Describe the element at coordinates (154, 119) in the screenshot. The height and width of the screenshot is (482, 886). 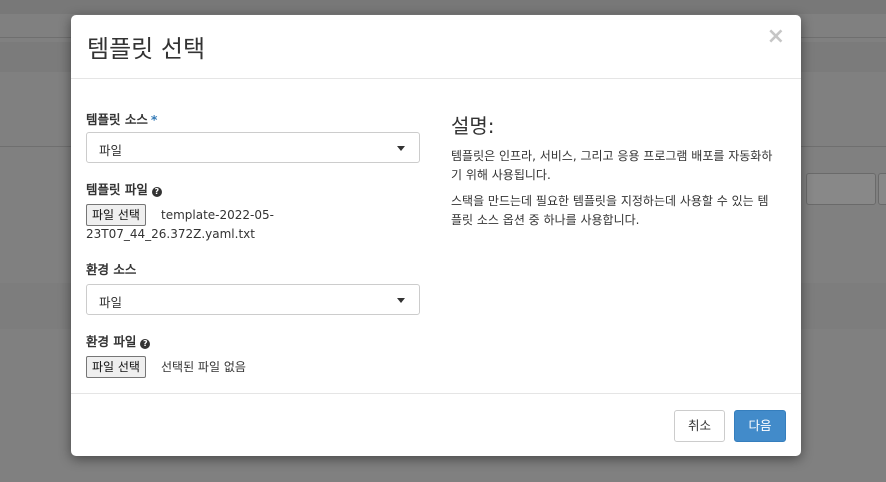
I see `required-mark: *` at that location.